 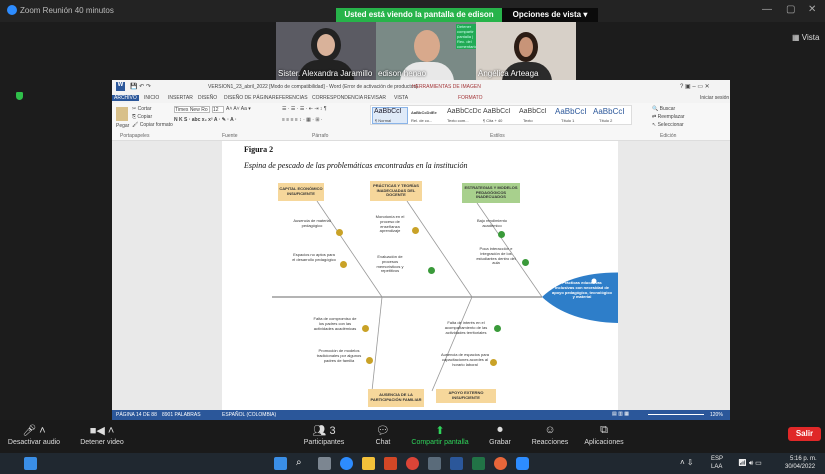 What do you see at coordinates (478, 463) in the screenshot?
I see `excel-app-icon` at bounding box center [478, 463].